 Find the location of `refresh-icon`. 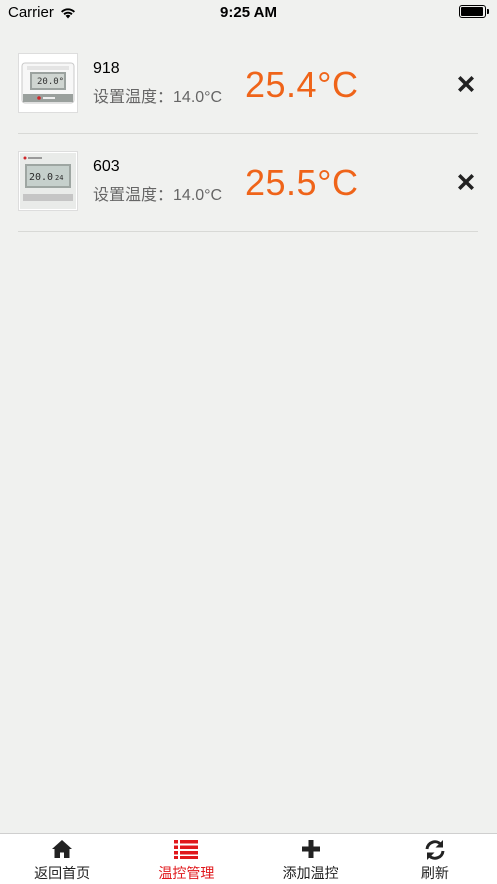

refresh-icon is located at coordinates (435, 850).